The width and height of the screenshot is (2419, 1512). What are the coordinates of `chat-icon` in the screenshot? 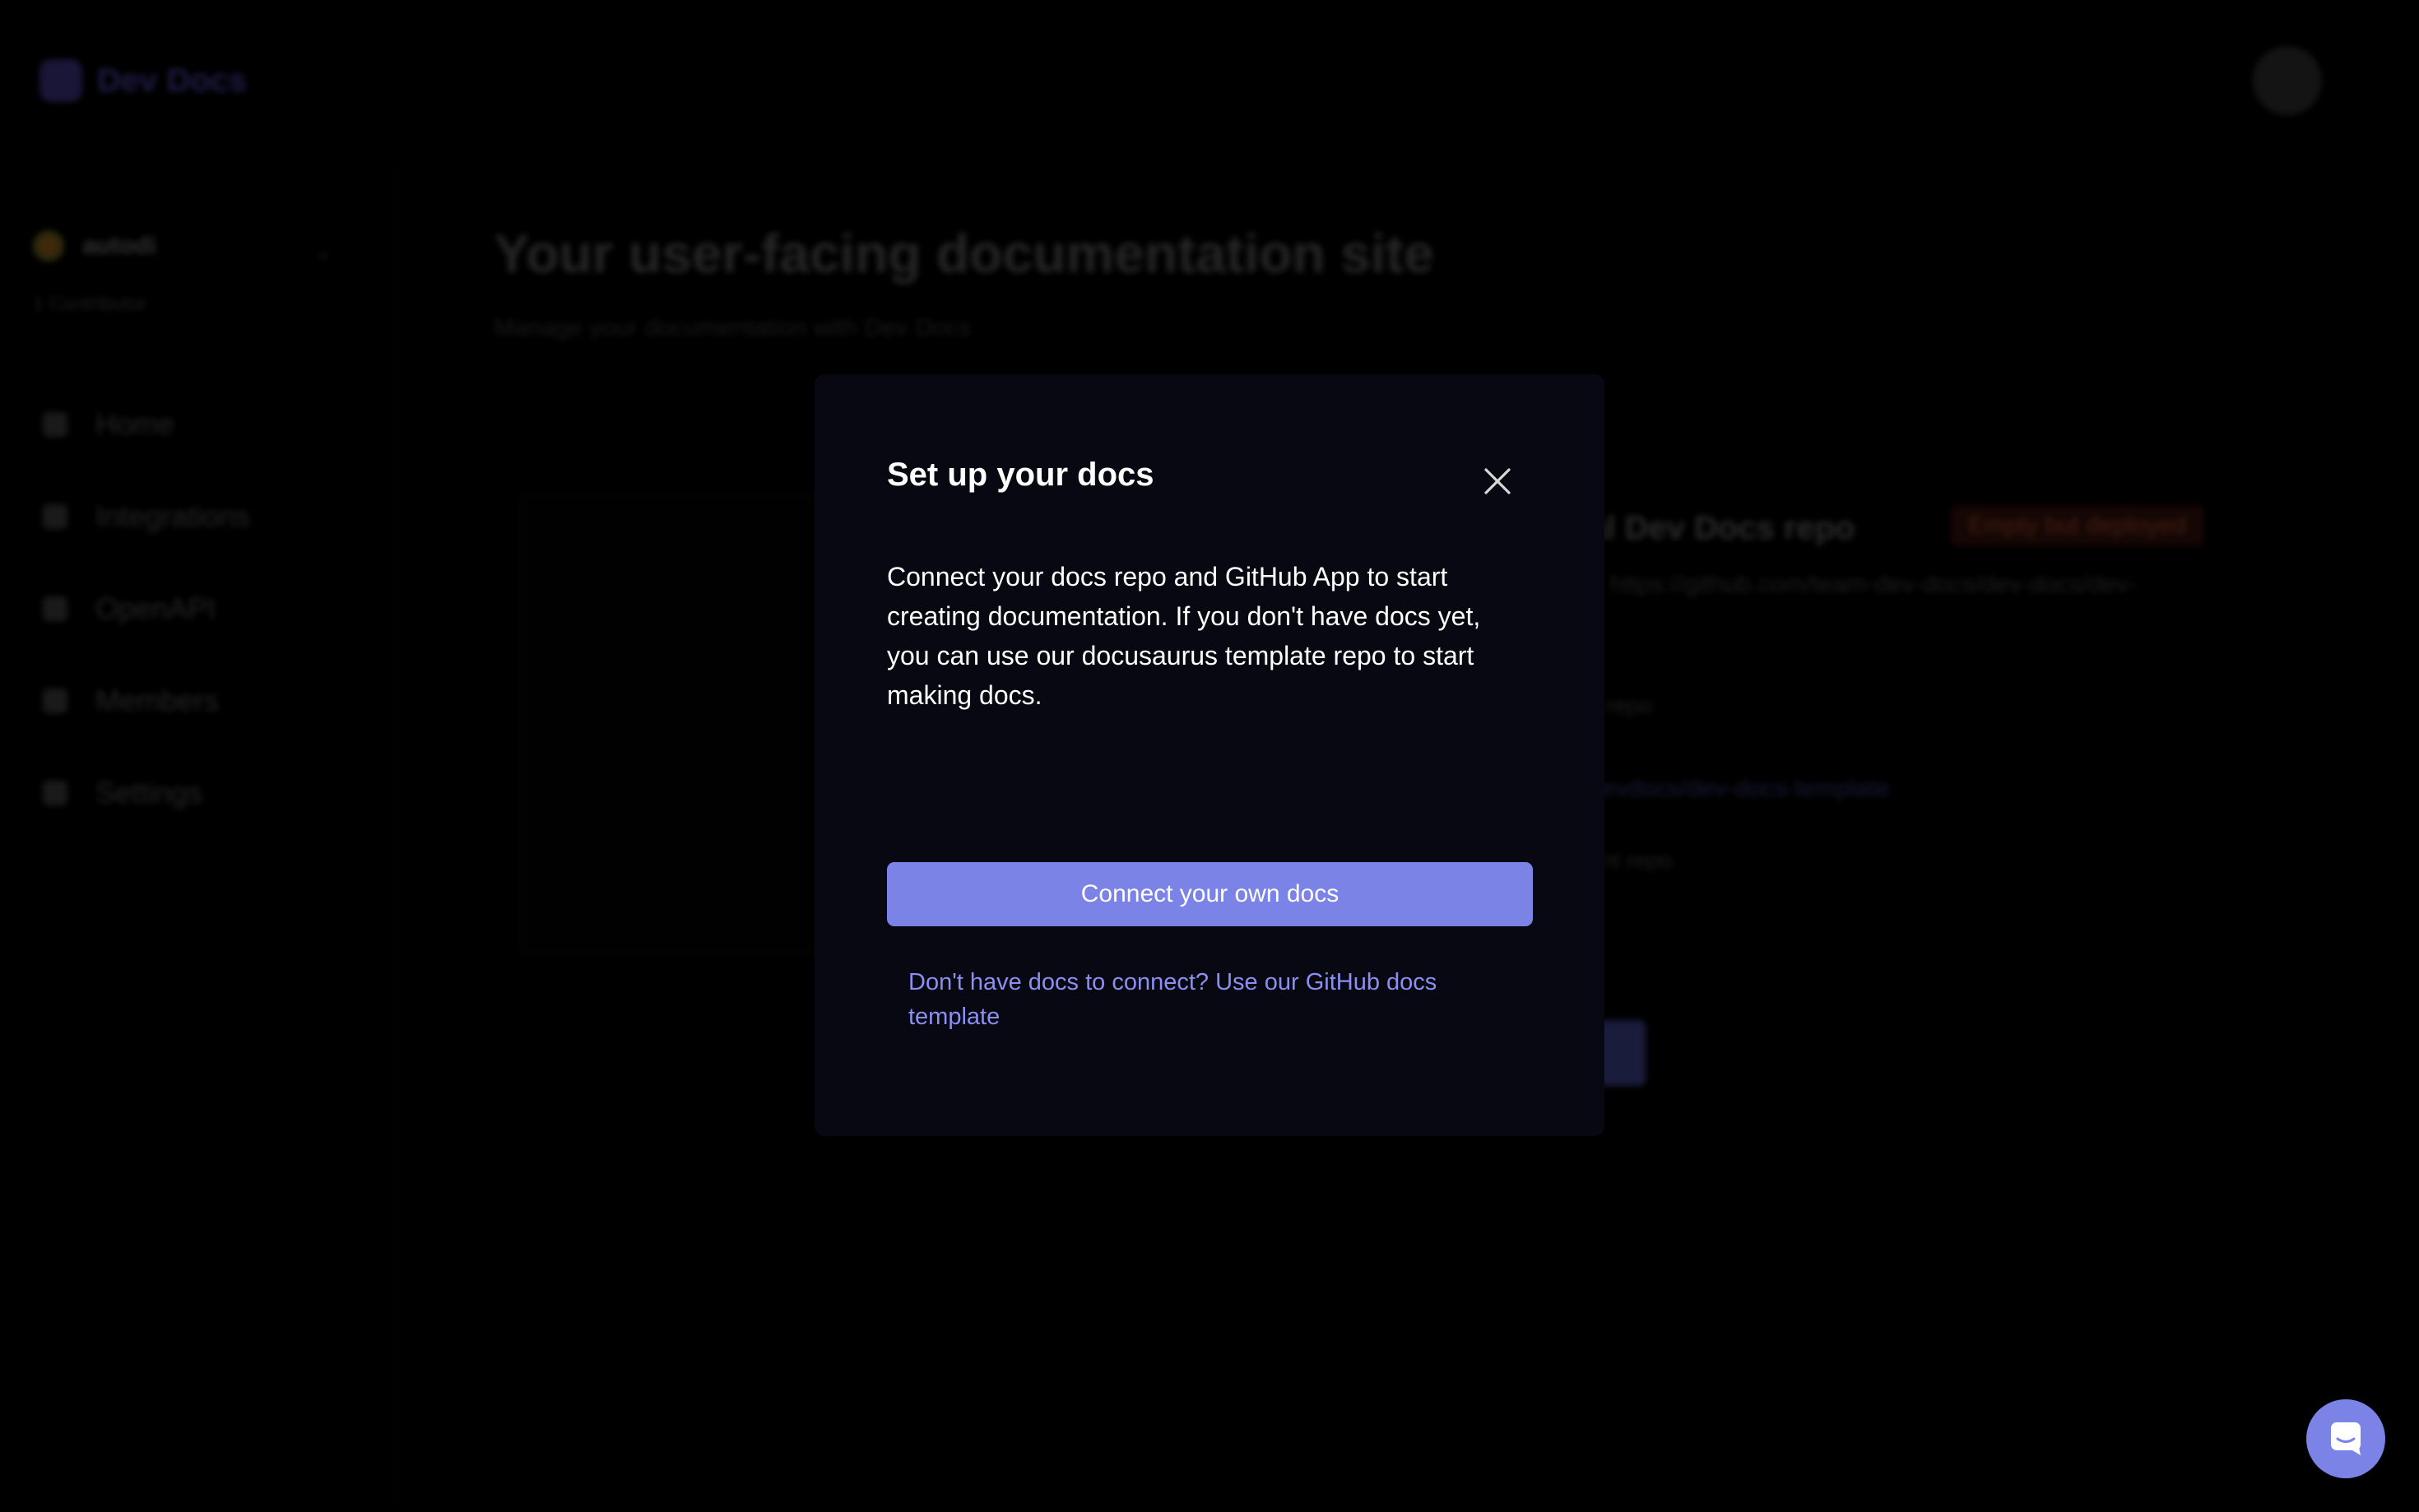 It's located at (2346, 1439).